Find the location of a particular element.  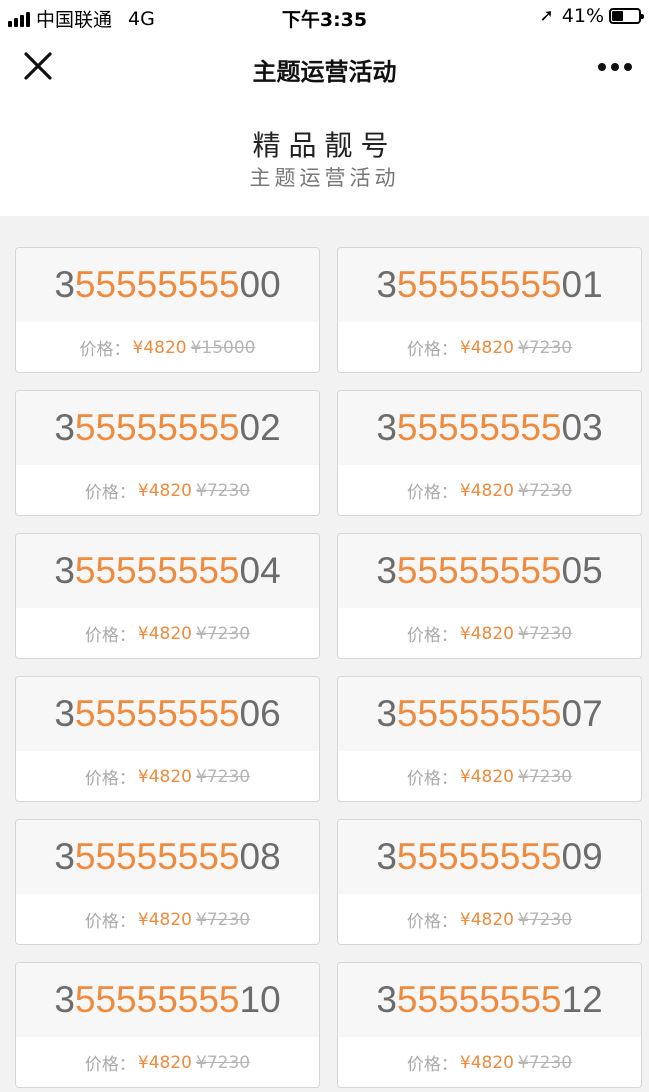

number-suffix: 01 is located at coordinates (582, 284).